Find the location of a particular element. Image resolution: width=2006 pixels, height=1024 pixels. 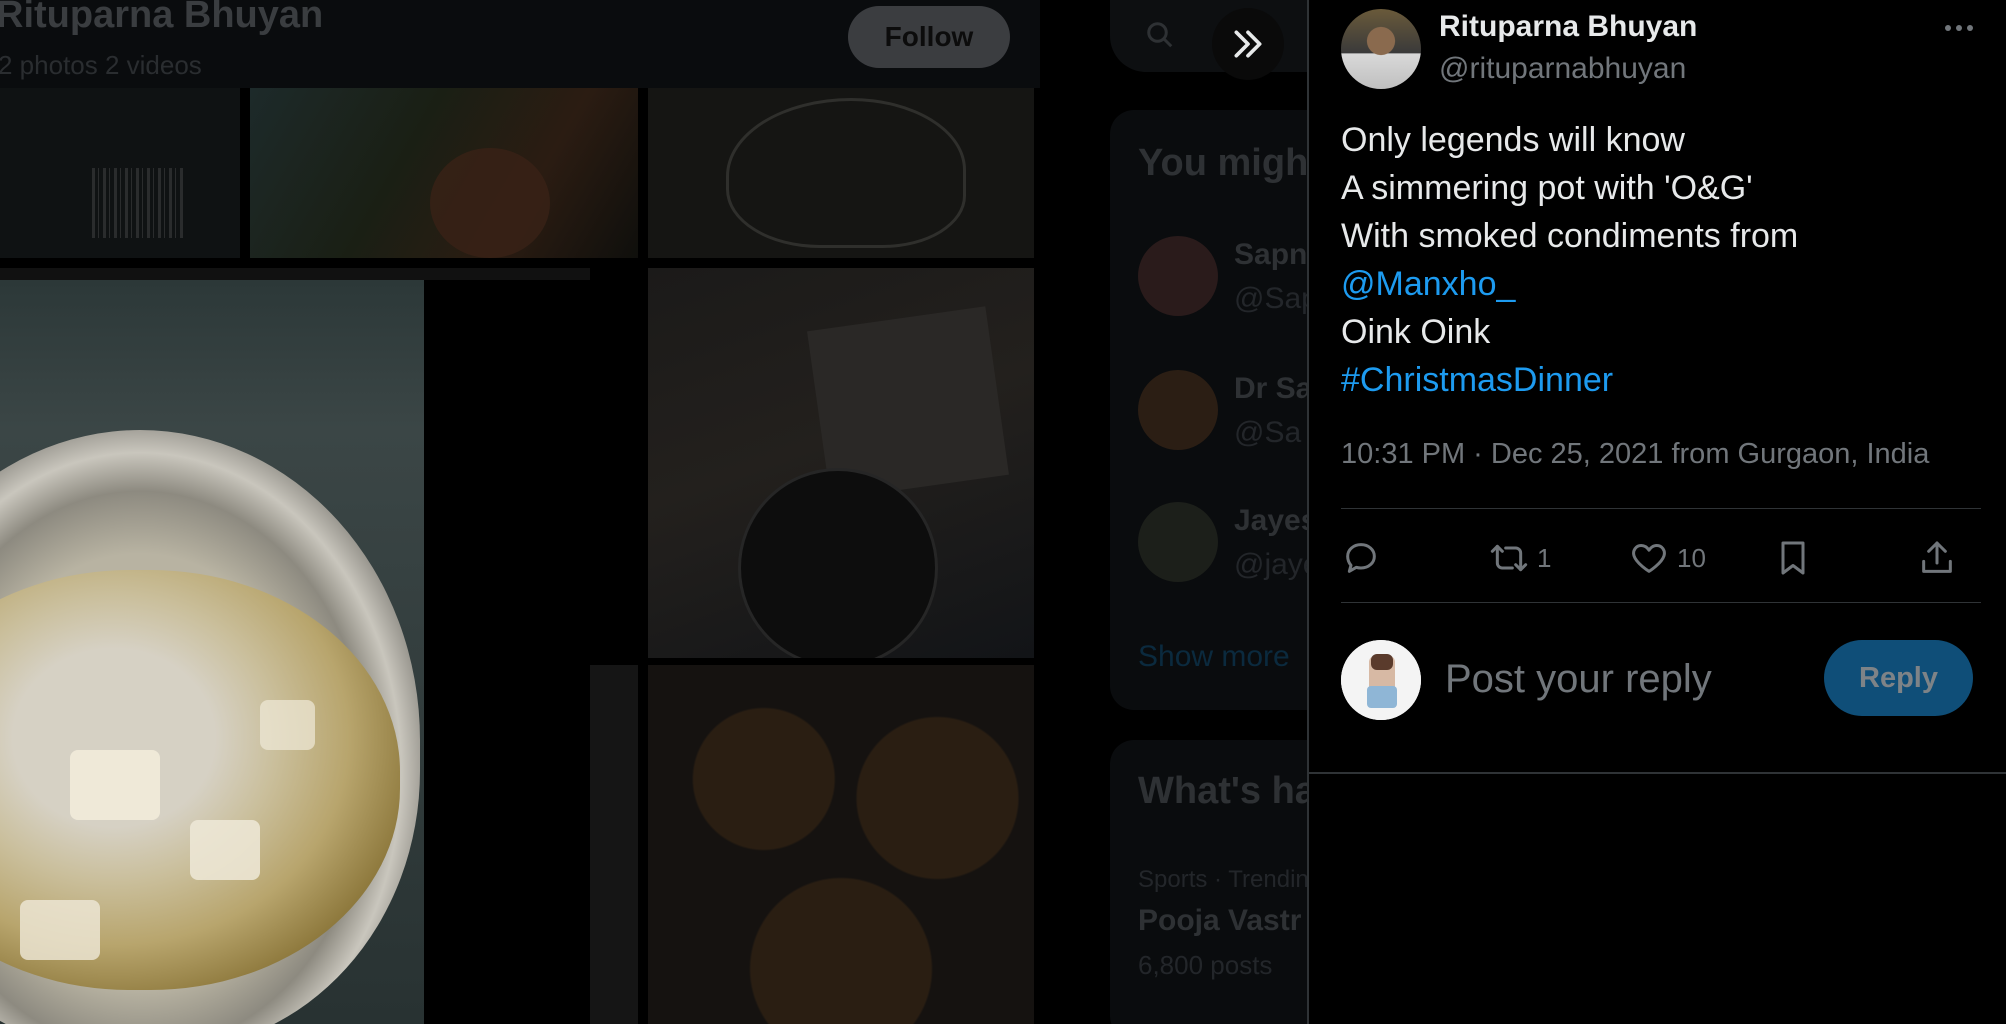

suggestion-name: Jayesh is located at coordinates (1270, 521).